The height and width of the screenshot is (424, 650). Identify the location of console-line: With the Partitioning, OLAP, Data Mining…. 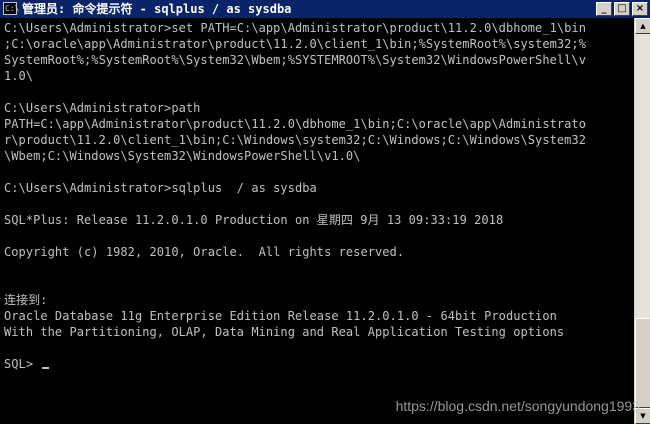
(284, 332).